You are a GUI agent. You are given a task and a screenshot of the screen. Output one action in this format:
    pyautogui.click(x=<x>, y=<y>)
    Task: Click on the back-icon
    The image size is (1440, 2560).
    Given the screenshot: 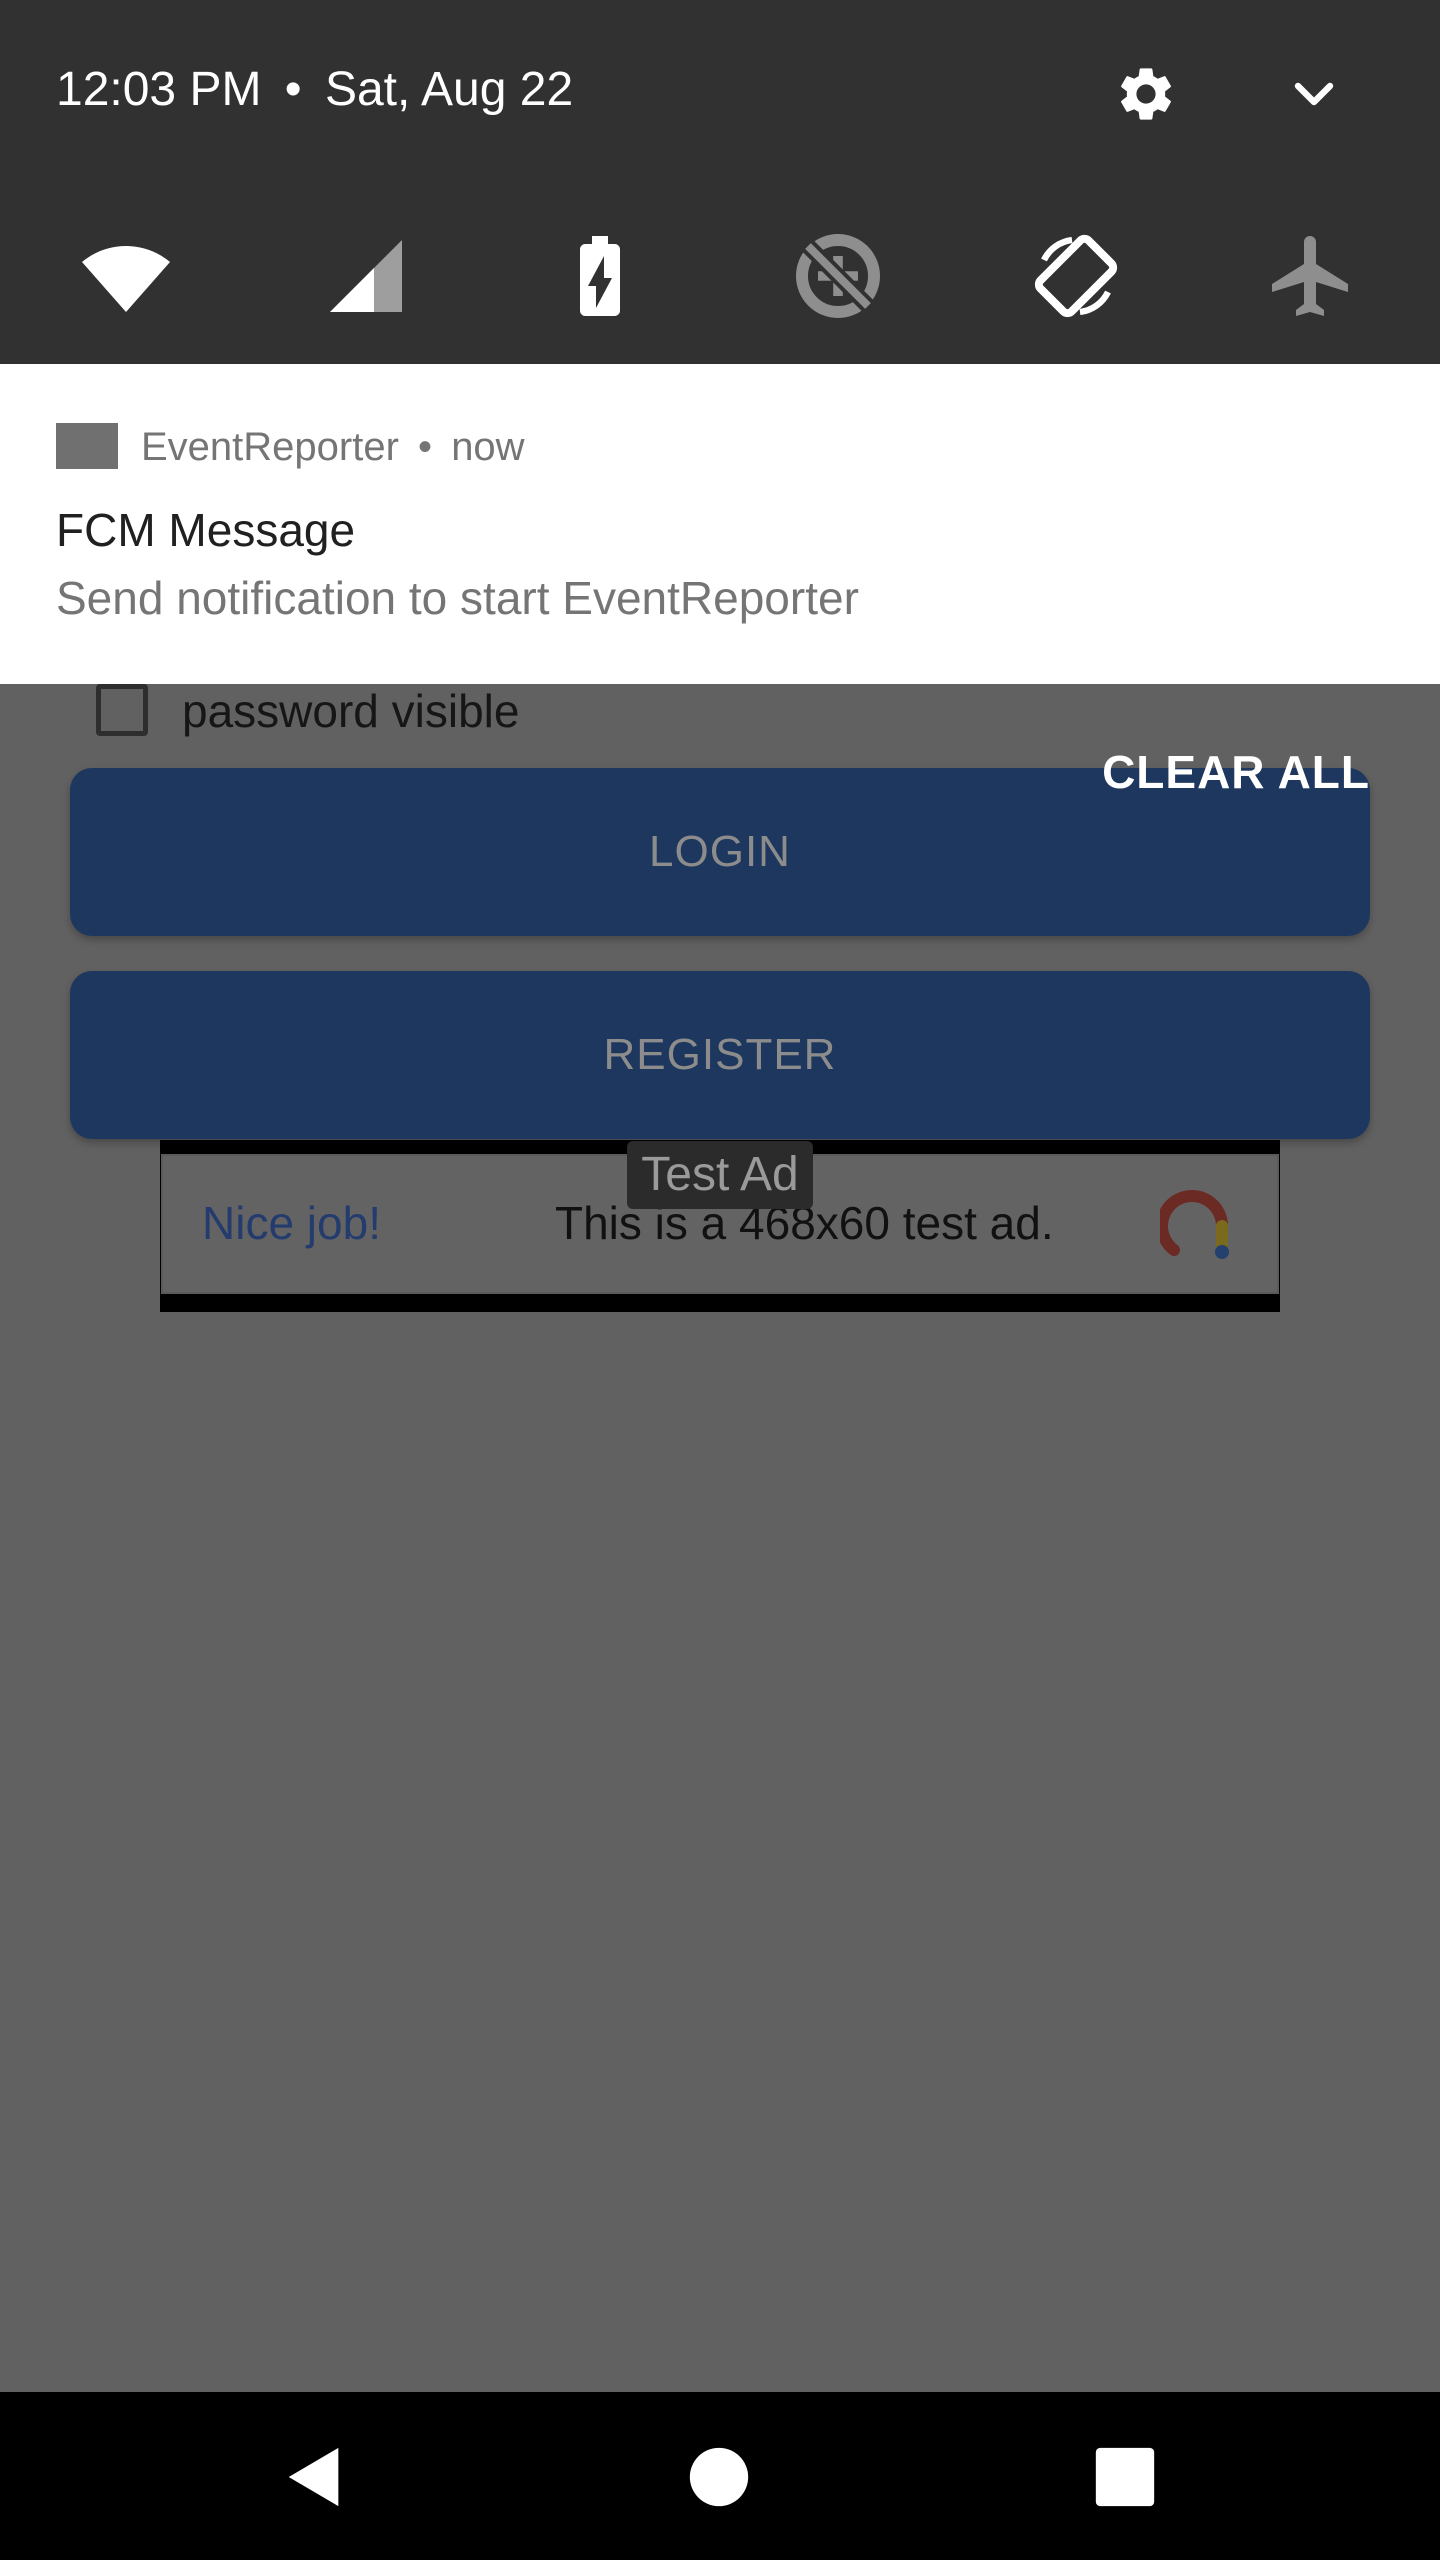 What is the action you would take?
    pyautogui.click(x=315, y=2477)
    